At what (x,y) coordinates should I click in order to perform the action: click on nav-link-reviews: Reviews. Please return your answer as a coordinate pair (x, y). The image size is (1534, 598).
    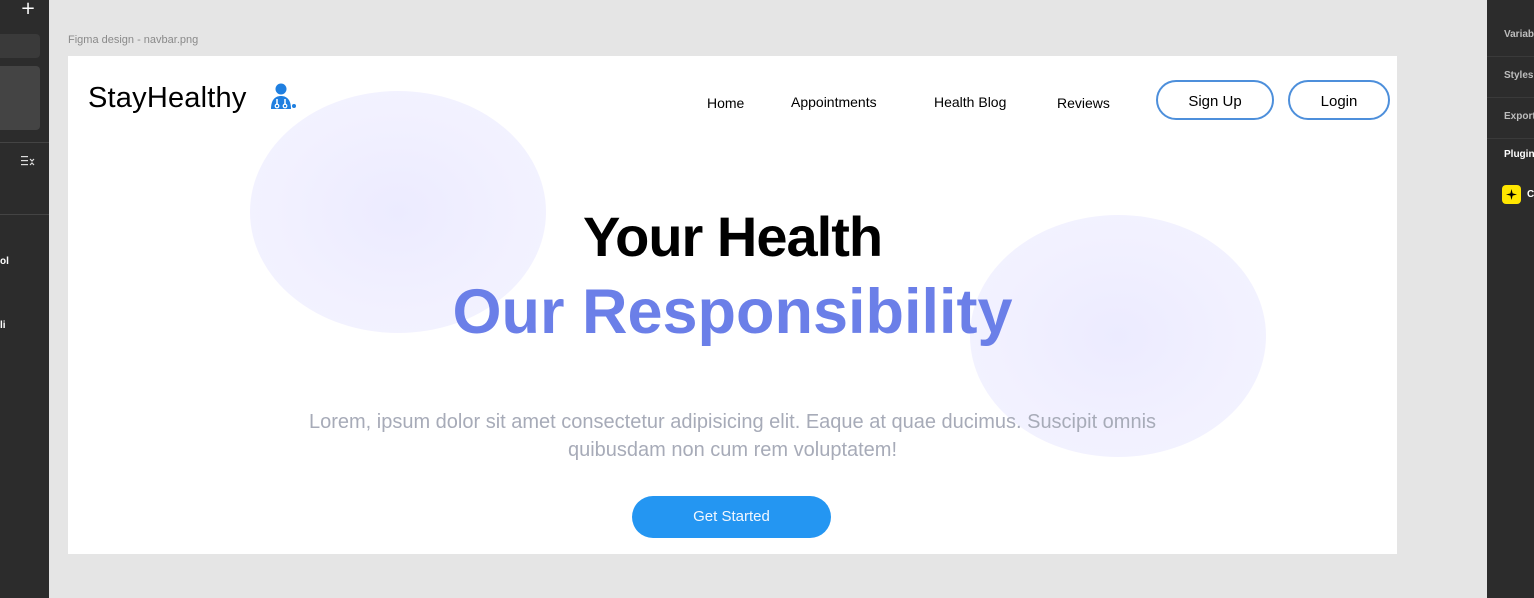
    Looking at the image, I should click on (1083, 103).